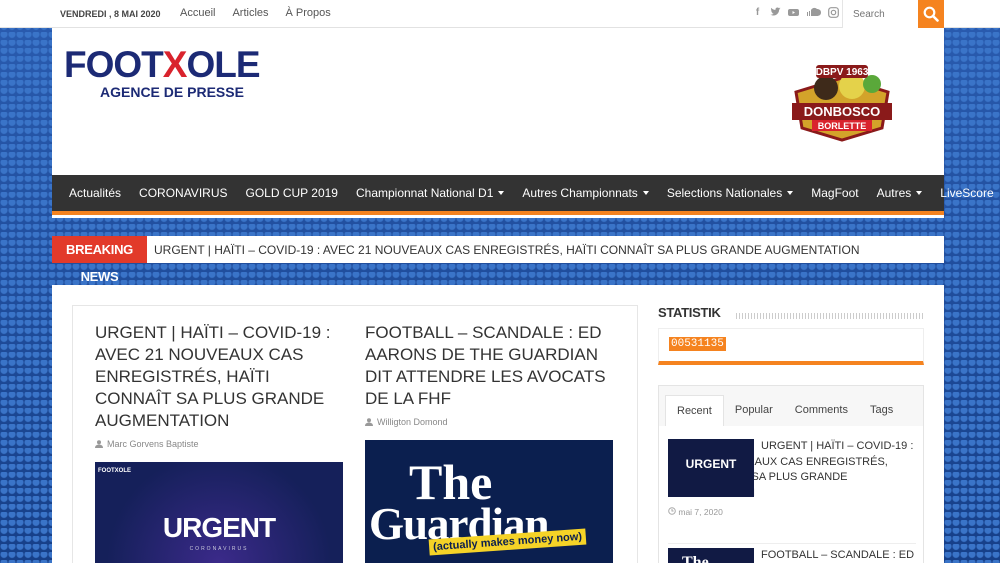 The height and width of the screenshot is (563, 1000). I want to click on twitter-icon, so click(775, 12).